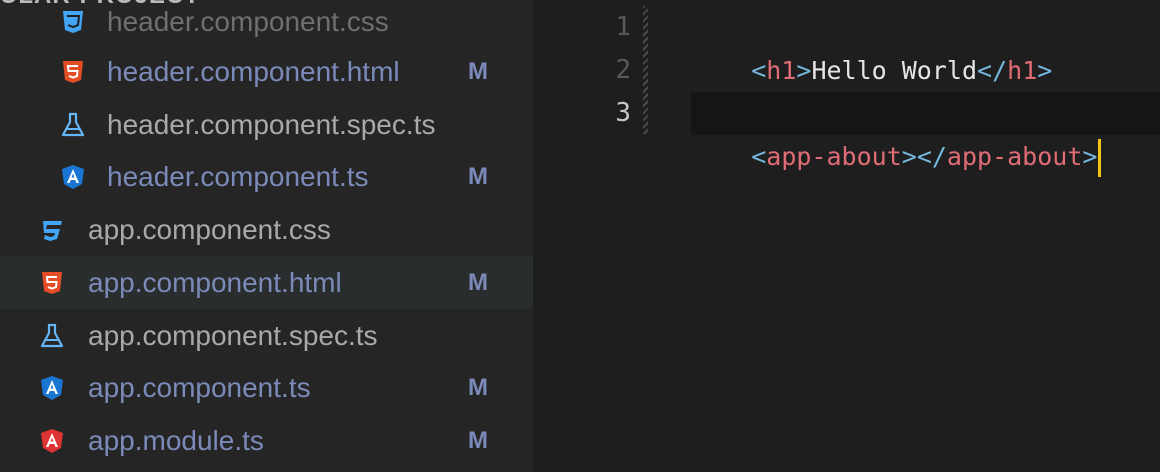  I want to click on tree-item-label: header.component.ts, so click(238, 176).